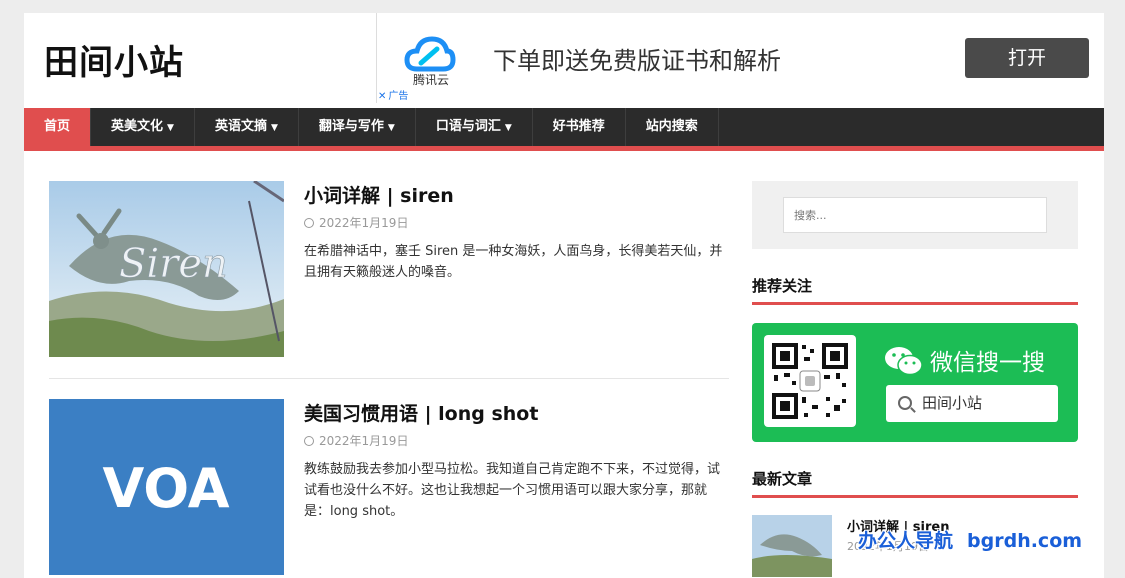 The height and width of the screenshot is (578, 1125). What do you see at coordinates (114, 59) in the screenshot?
I see `site-title: 田间小站` at bounding box center [114, 59].